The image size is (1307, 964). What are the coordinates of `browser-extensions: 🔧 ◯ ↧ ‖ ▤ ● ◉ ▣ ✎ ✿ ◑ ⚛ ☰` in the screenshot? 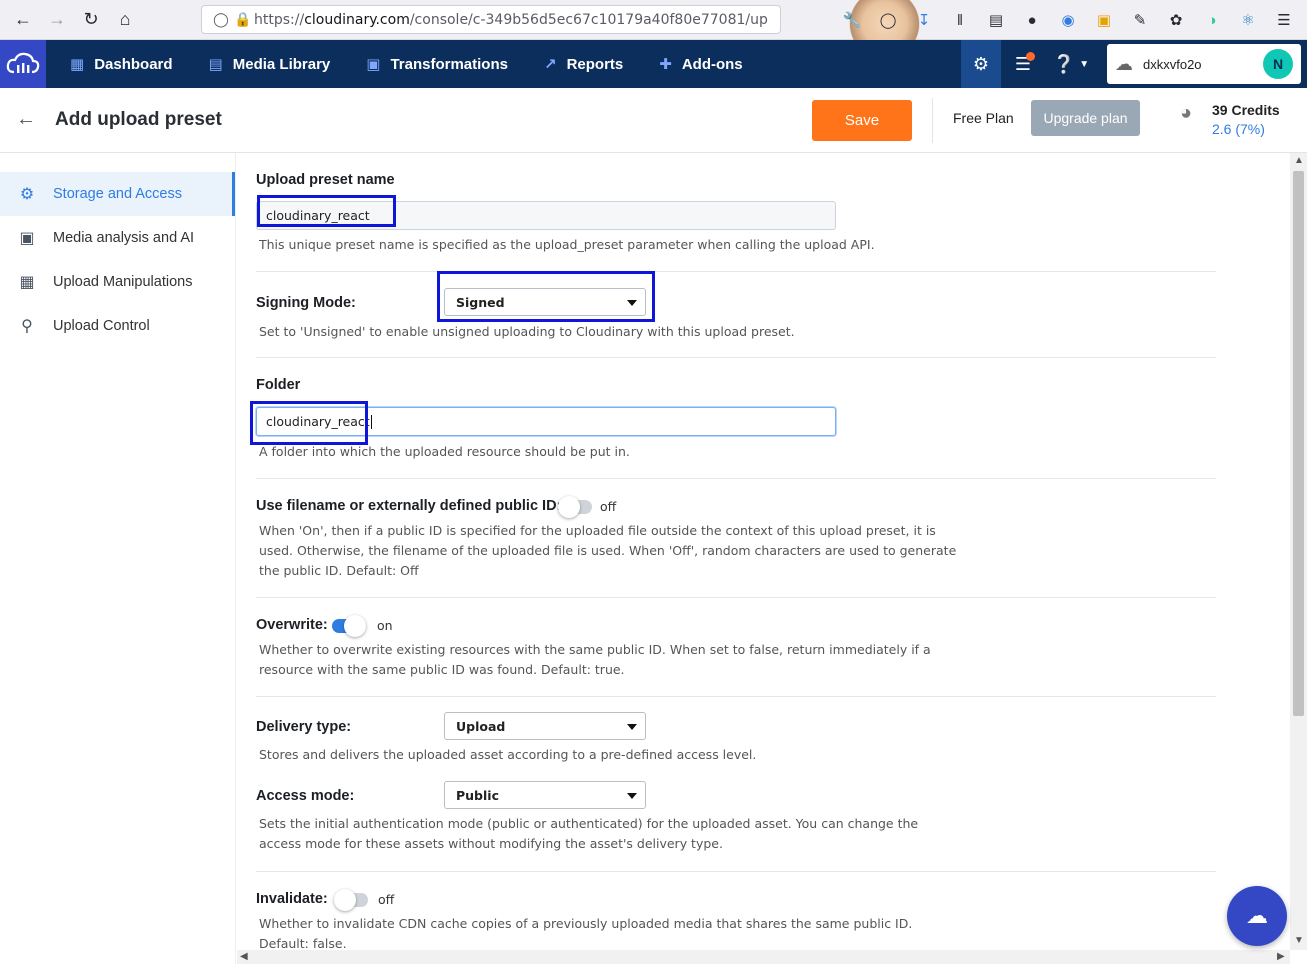 It's located at (1068, 20).